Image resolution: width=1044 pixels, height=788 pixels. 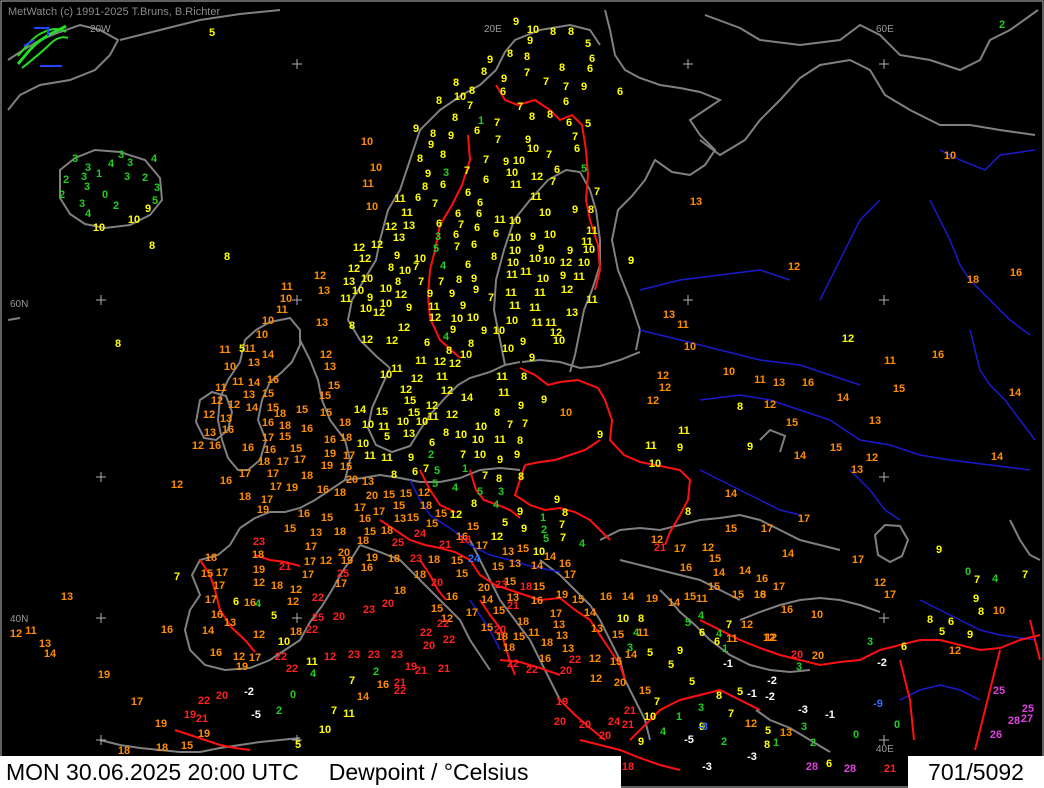 I want to click on station-value: 25, so click(x=343, y=574).